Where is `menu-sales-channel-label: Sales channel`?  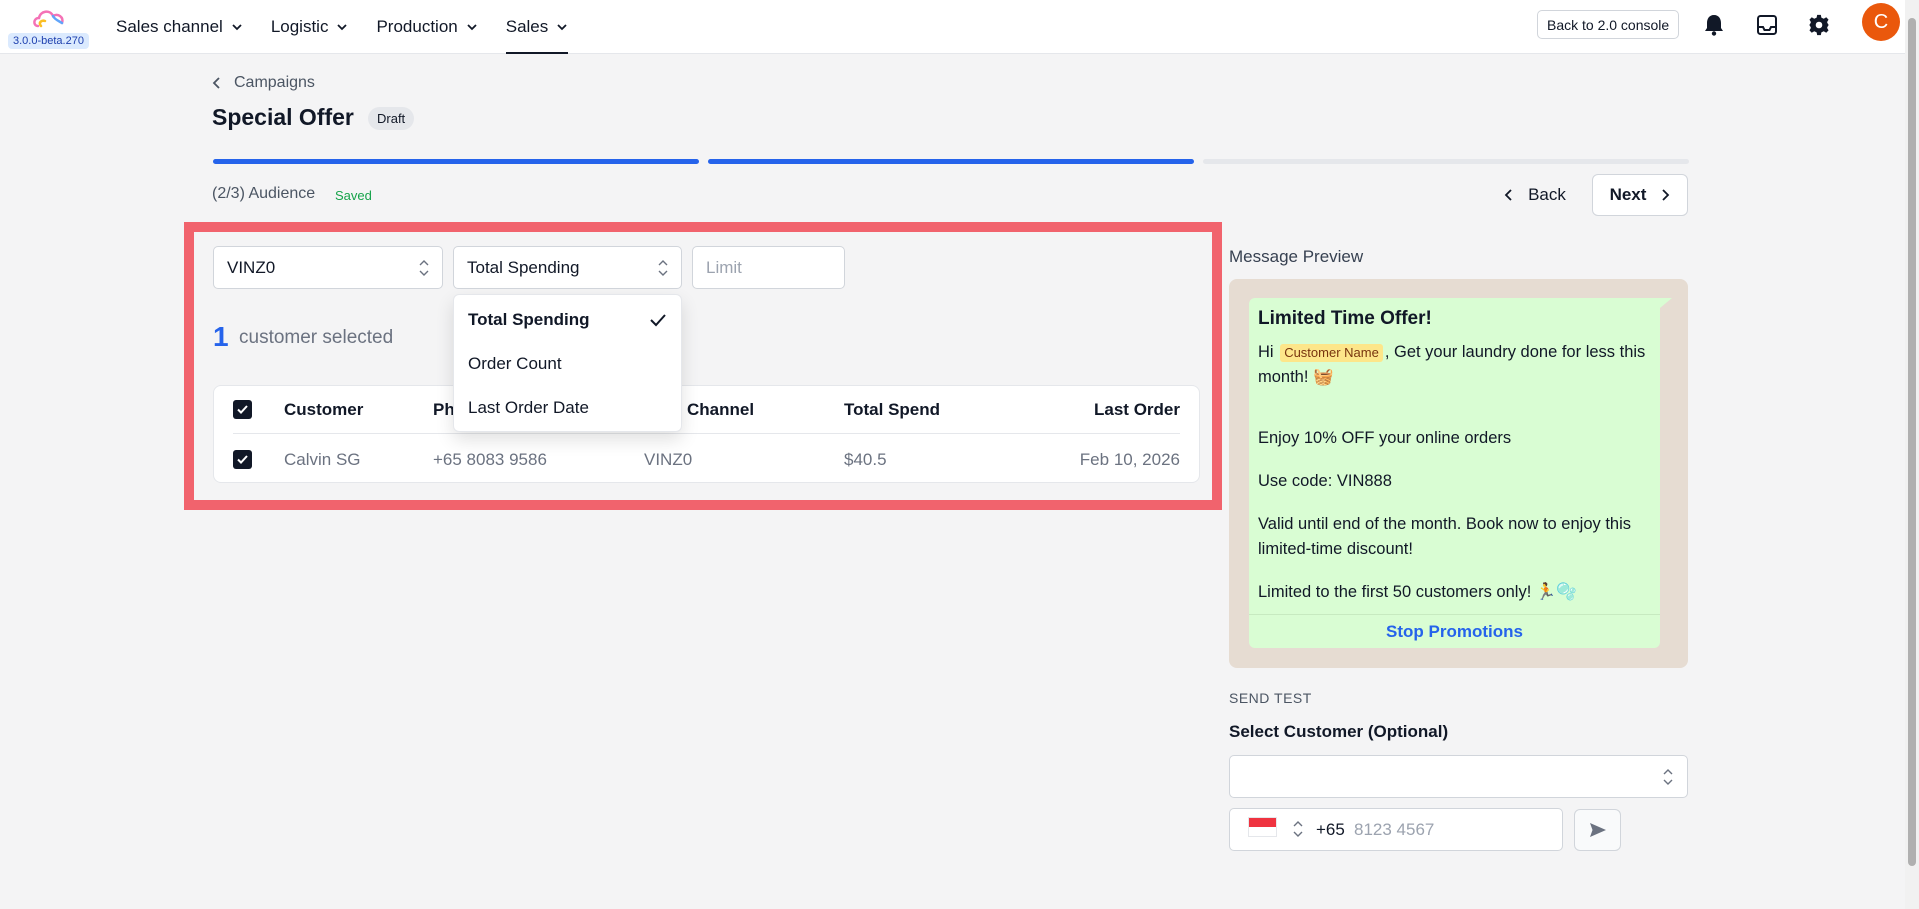 menu-sales-channel-label: Sales channel is located at coordinates (169, 26).